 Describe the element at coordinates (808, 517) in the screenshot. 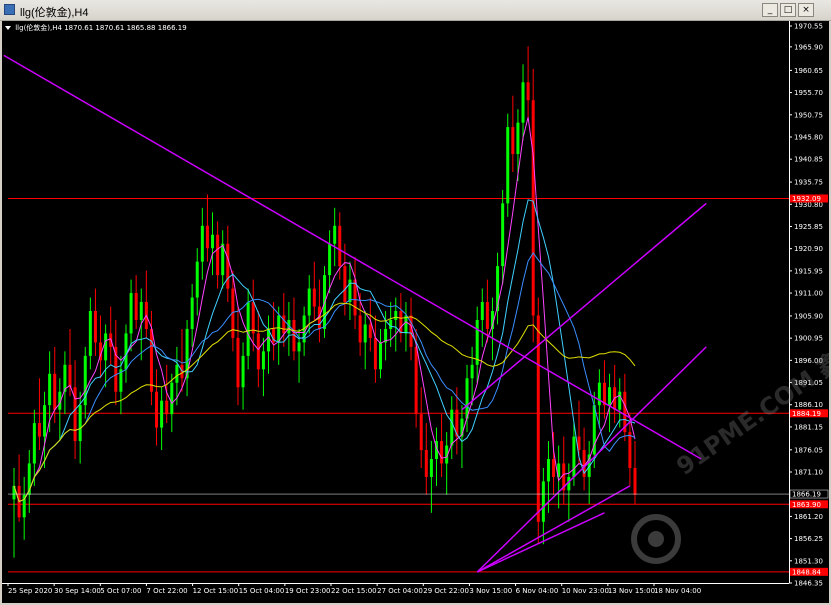

I see `y-tick-label: 1861.20` at that location.